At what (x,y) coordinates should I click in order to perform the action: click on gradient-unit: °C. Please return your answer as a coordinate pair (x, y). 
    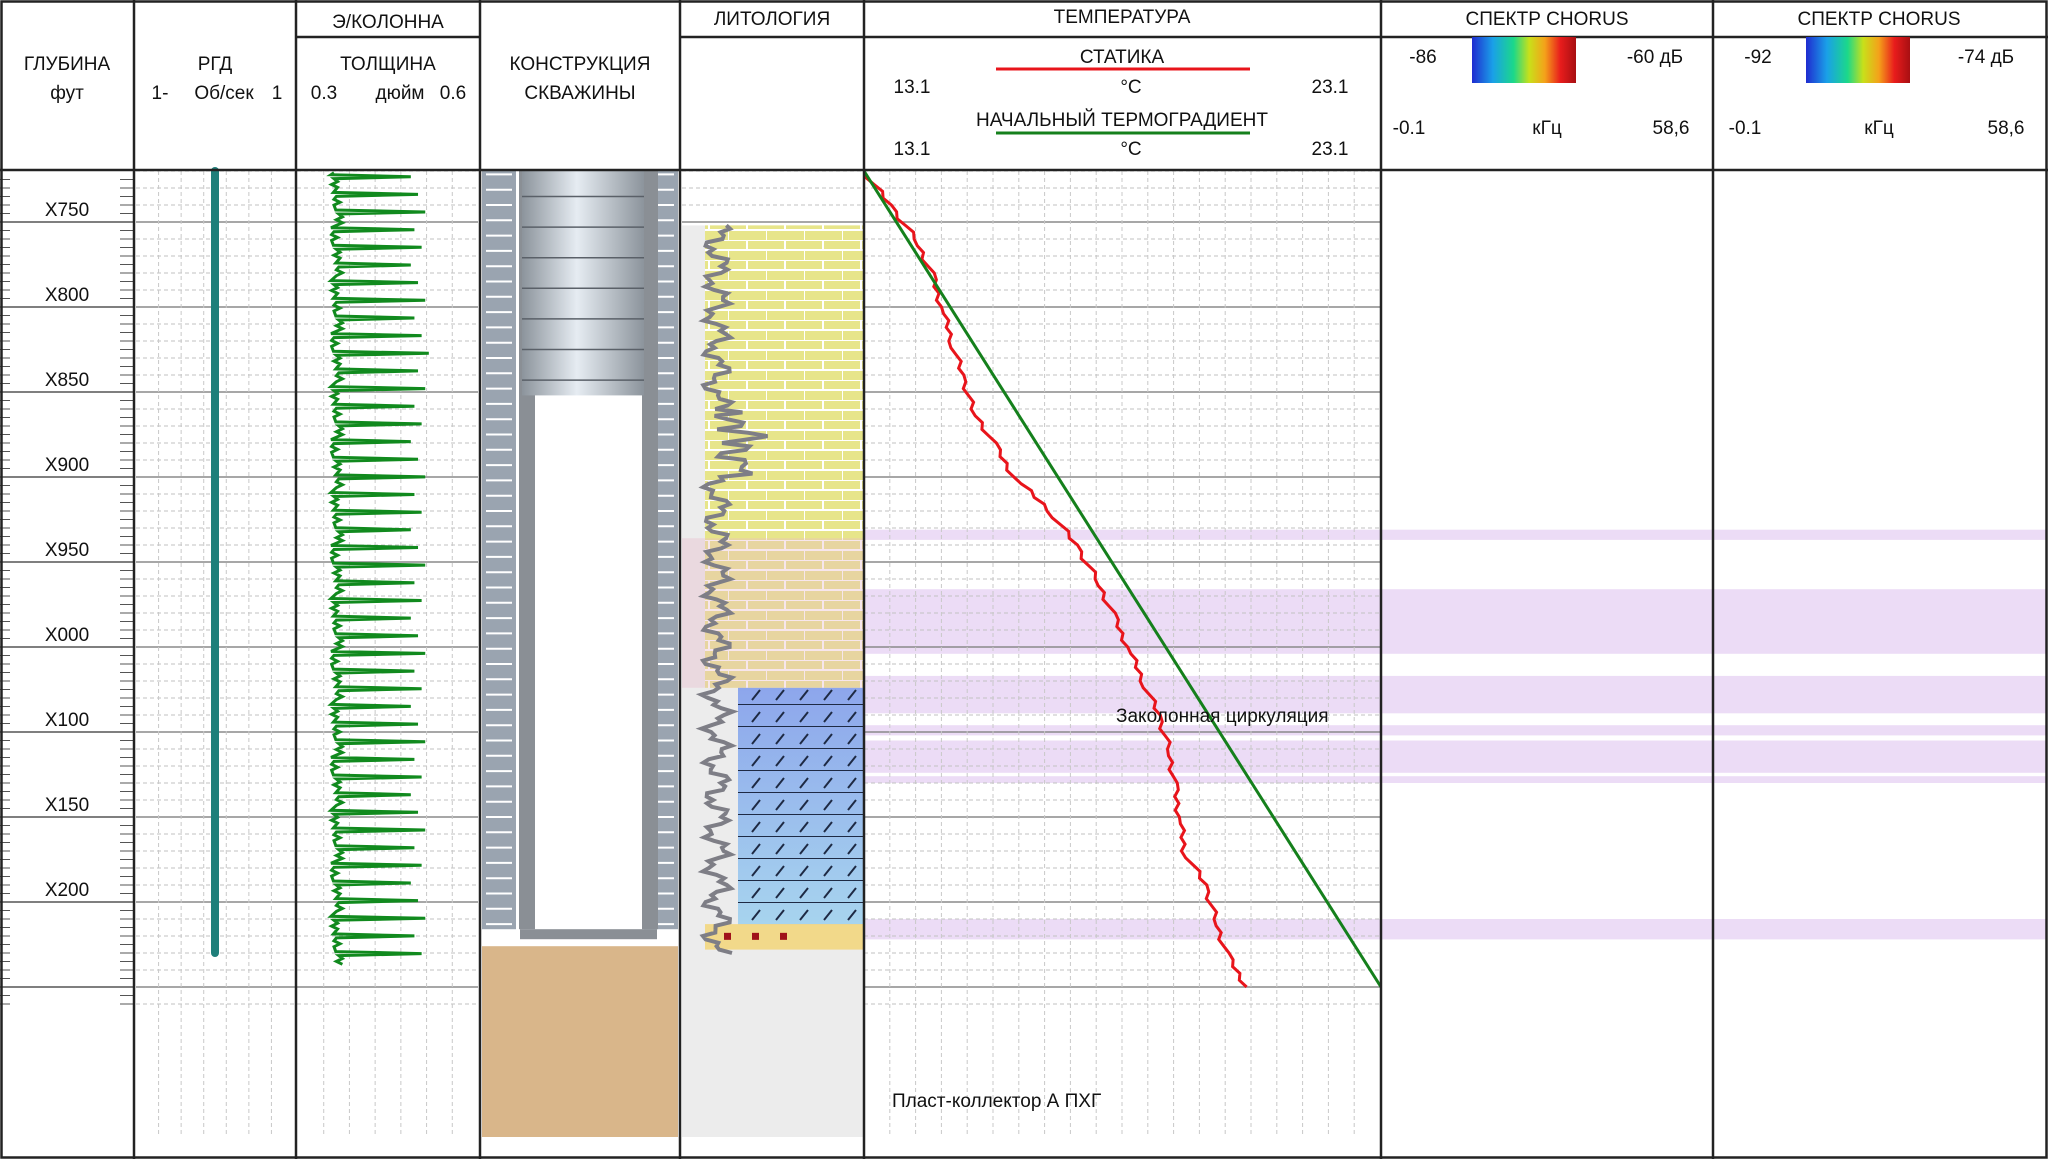
    Looking at the image, I should click on (1130, 149).